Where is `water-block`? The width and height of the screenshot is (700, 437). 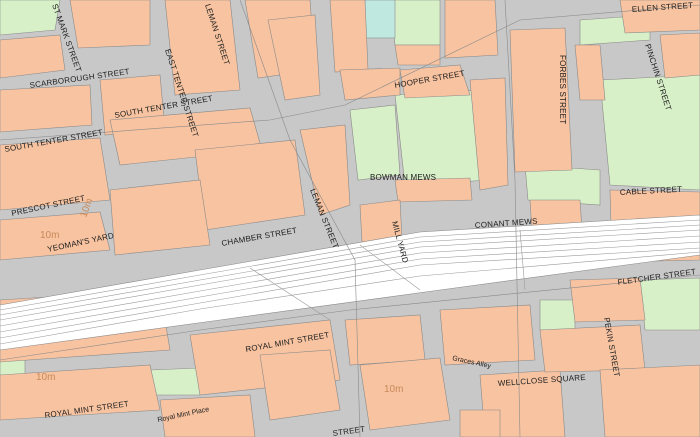
water-block is located at coordinates (380, 19).